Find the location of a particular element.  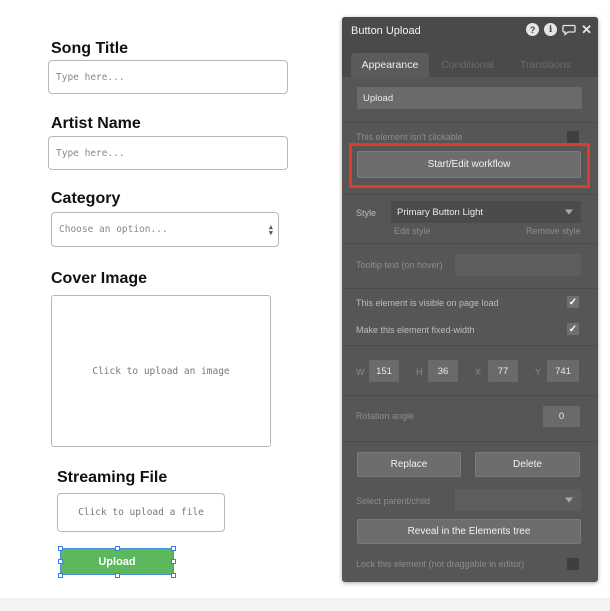

fixed-width-checkbox: ✓ is located at coordinates (573, 329).